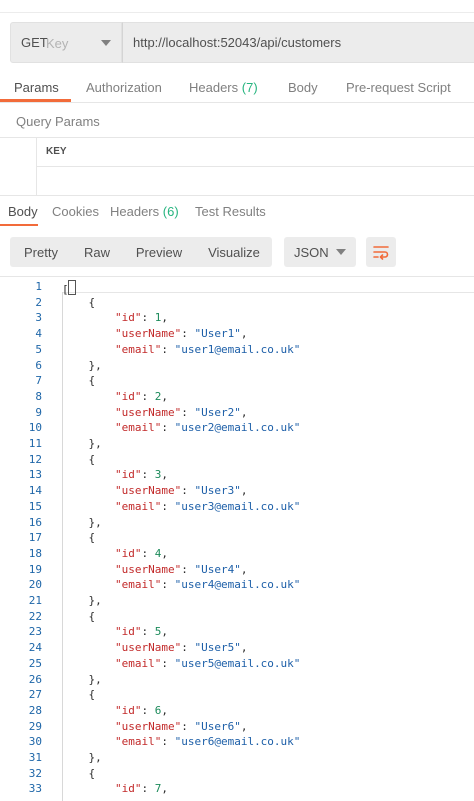 The height and width of the screenshot is (801, 474). Describe the element at coordinates (311, 252) in the screenshot. I see `format-label: JSON` at that location.